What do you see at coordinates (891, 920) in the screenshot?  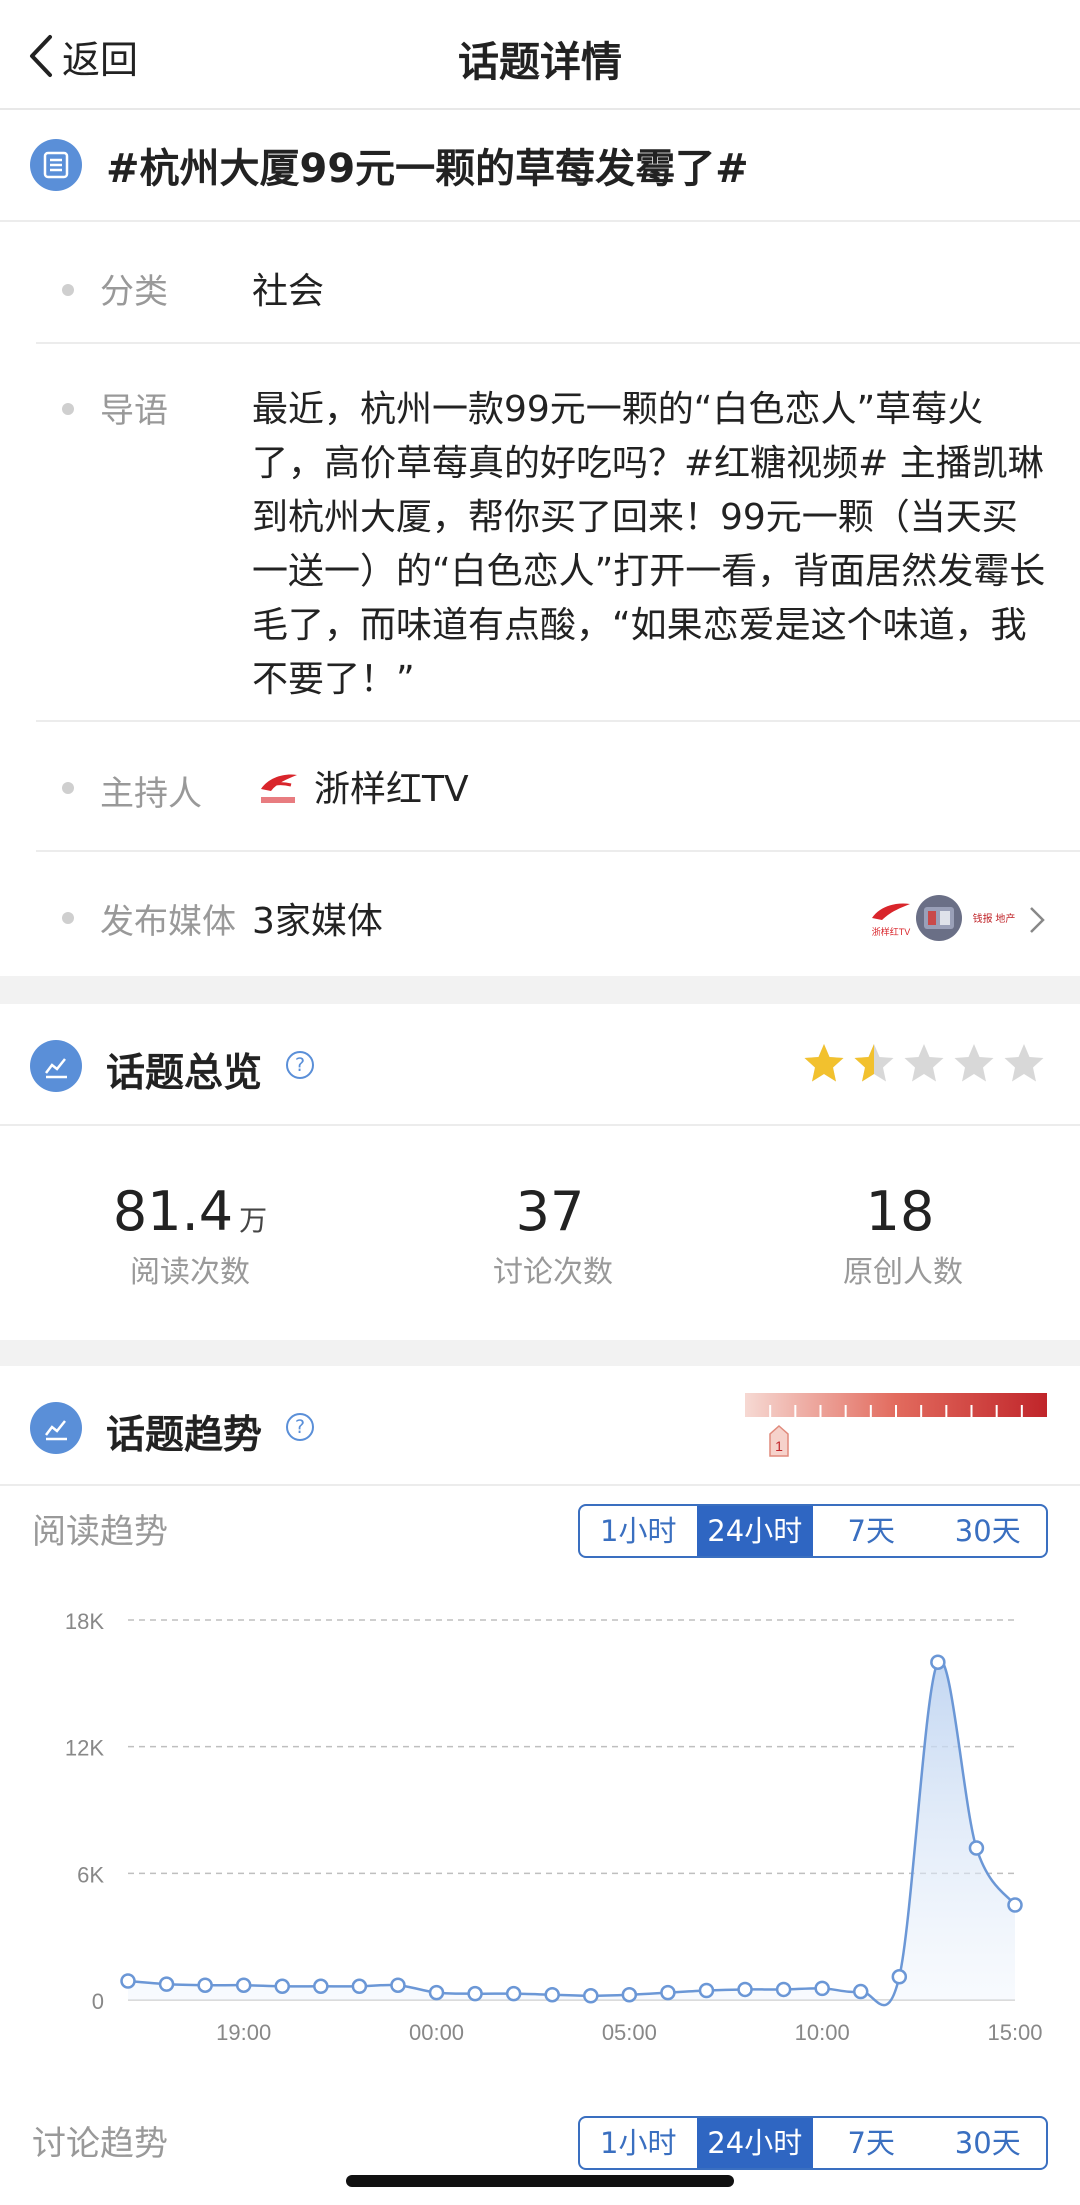 I see `media-logo-1-icon: 浙样红TV` at bounding box center [891, 920].